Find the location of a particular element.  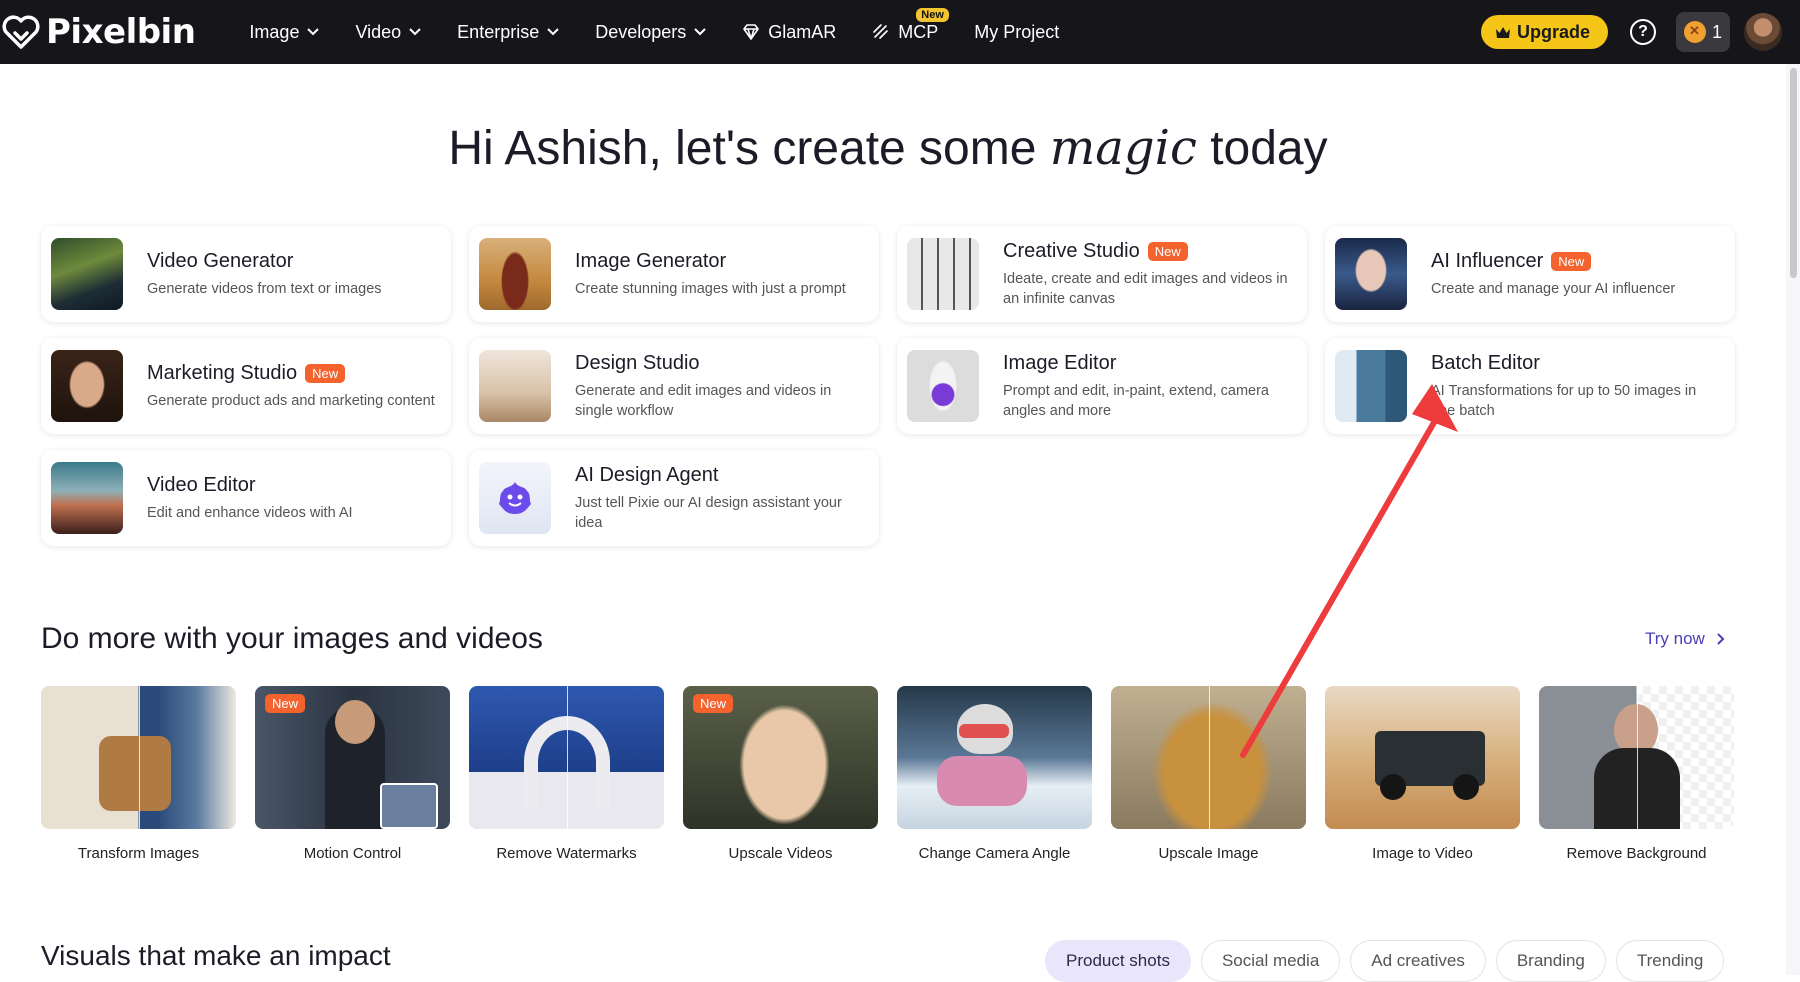

glamar-icon is located at coordinates (751, 32).